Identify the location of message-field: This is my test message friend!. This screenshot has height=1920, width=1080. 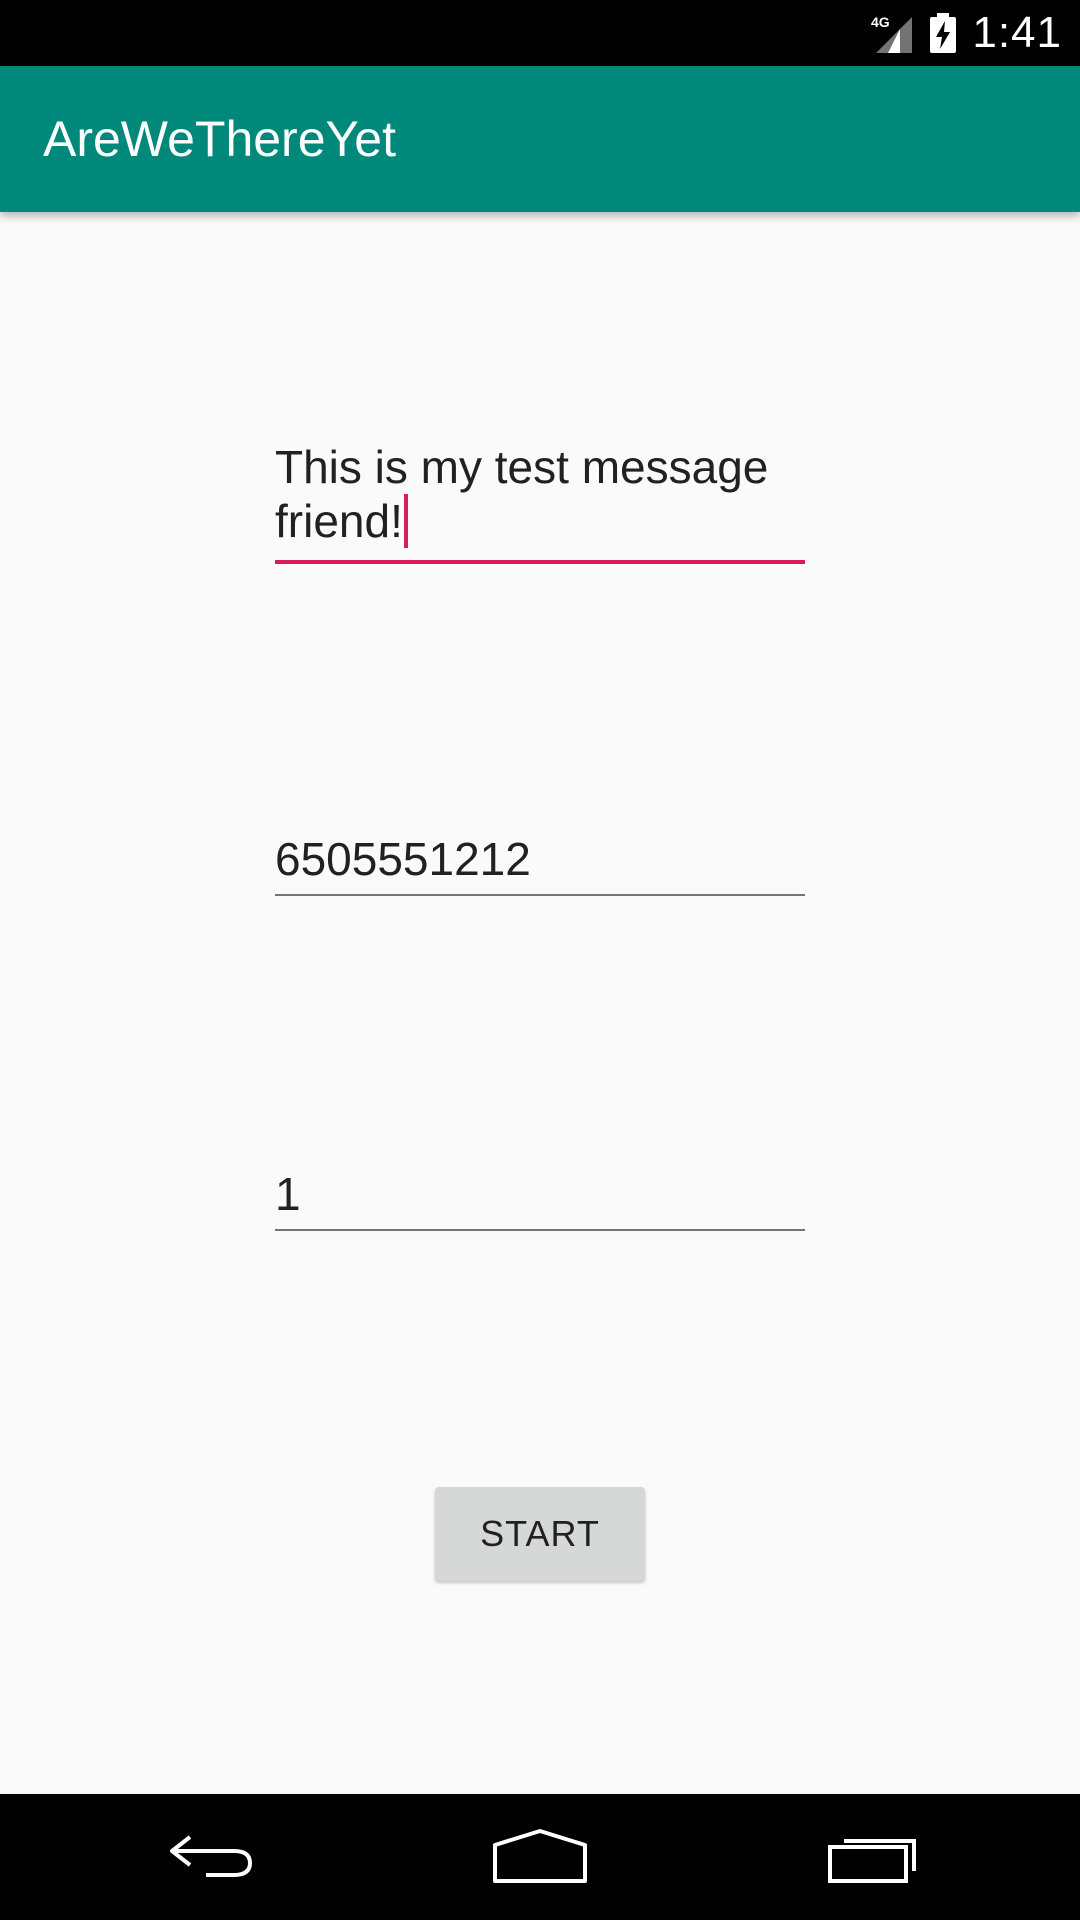
(540, 502).